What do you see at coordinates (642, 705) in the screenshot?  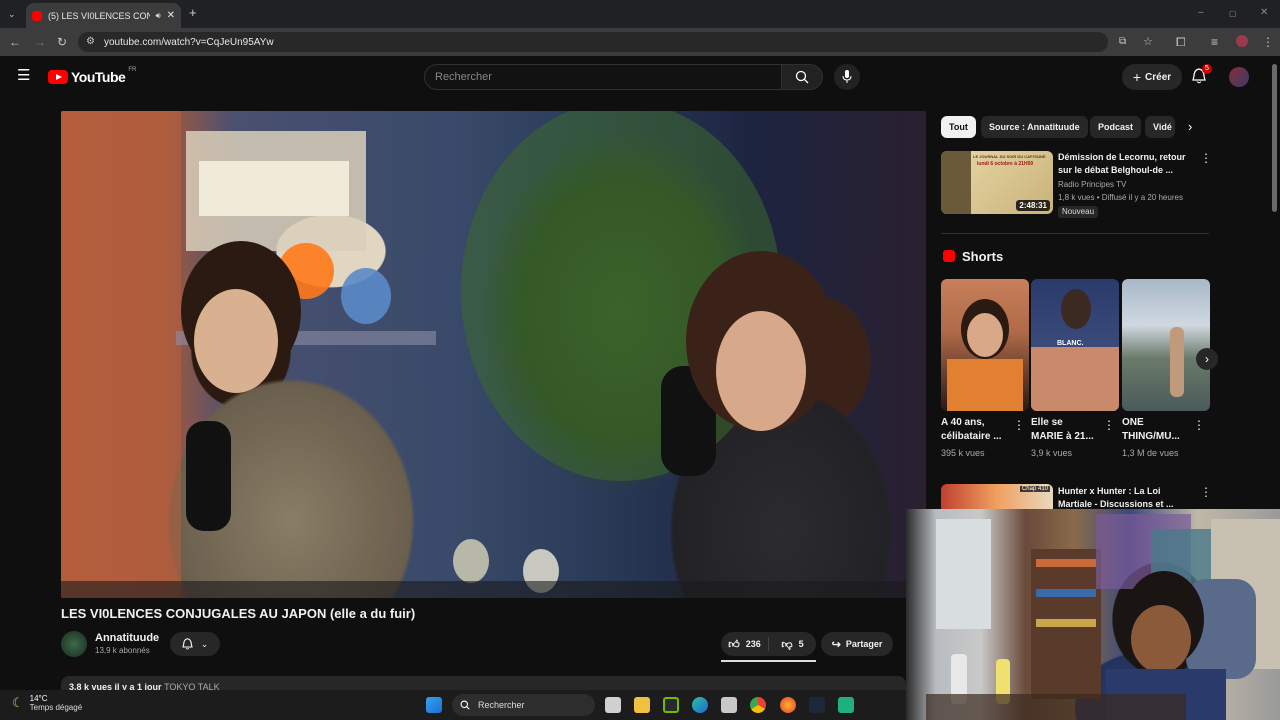 I see `file-explorer-icon` at bounding box center [642, 705].